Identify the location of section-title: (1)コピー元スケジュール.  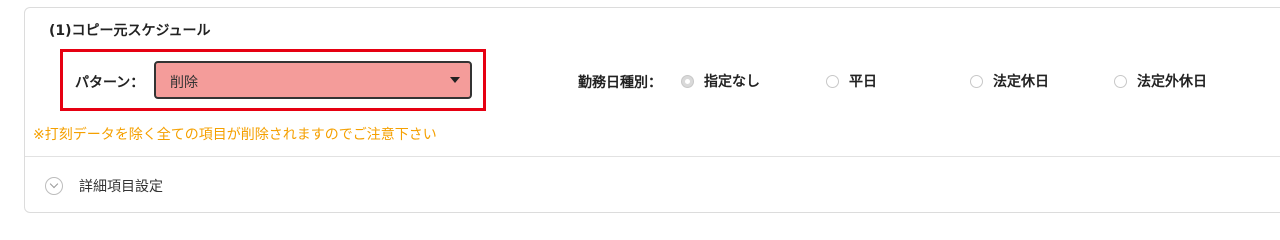
(130, 31).